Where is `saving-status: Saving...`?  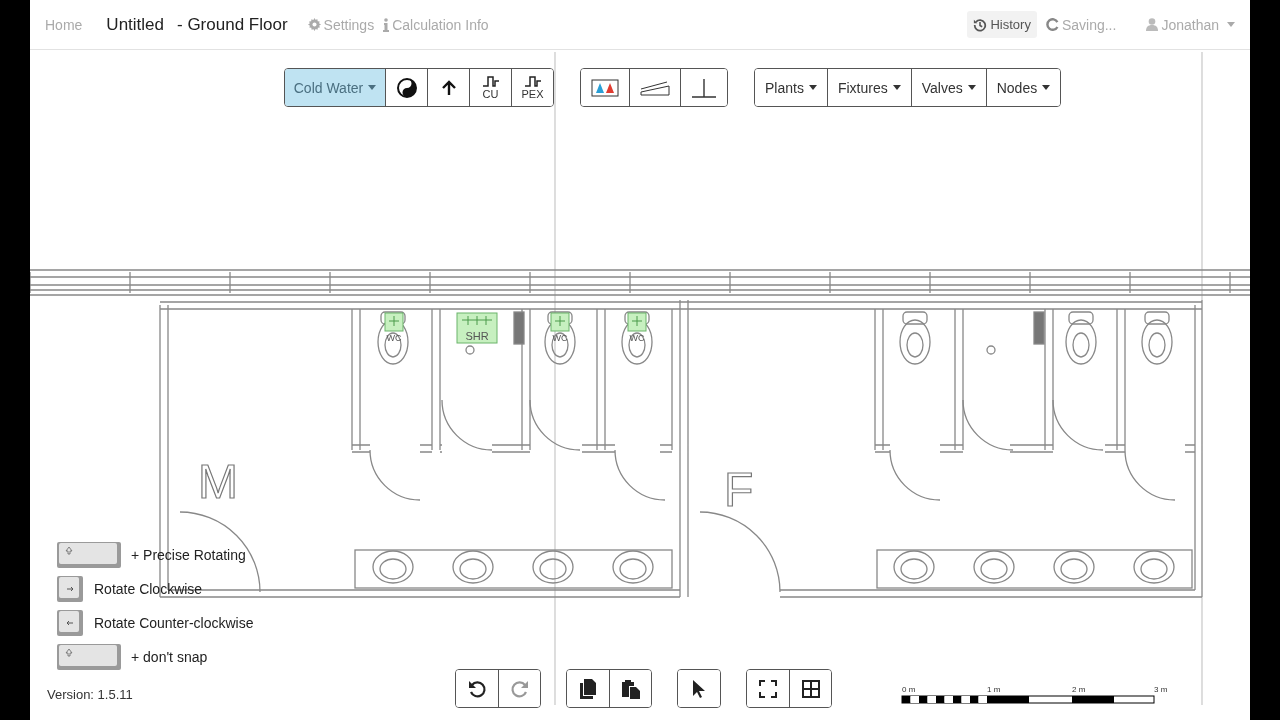 saving-status: Saving... is located at coordinates (1081, 24).